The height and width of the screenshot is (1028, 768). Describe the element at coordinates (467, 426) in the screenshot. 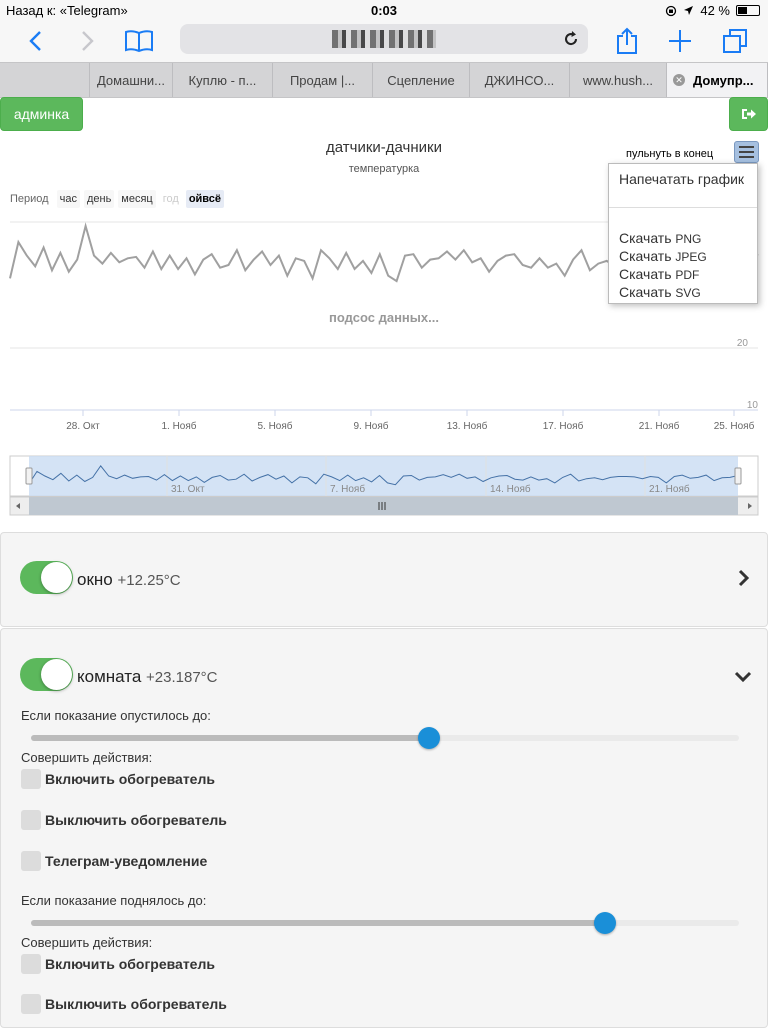

I see `x-tick-label: 13. Нояб` at that location.